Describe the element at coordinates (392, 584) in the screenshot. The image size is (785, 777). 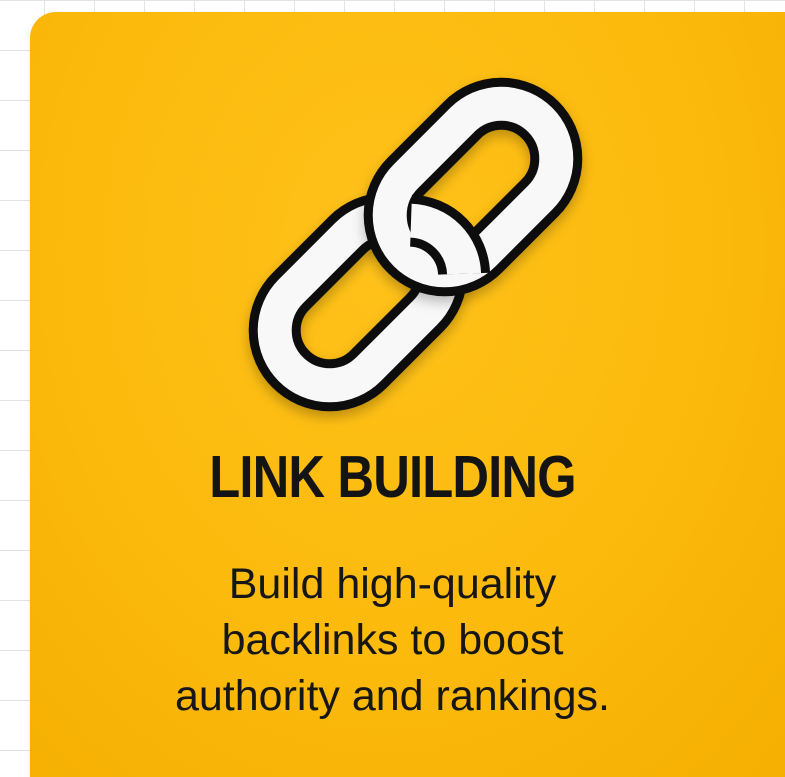
I see `description-line: Build high-quality` at that location.